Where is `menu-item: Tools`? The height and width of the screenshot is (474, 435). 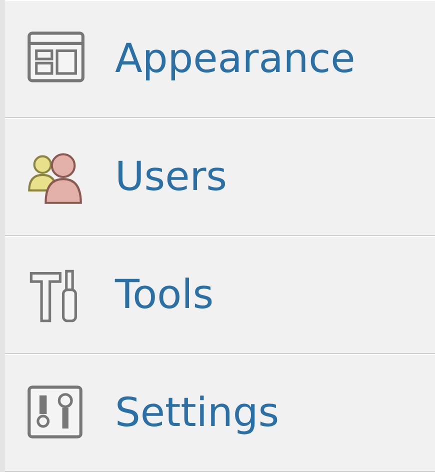 menu-item: Tools is located at coordinates (164, 295).